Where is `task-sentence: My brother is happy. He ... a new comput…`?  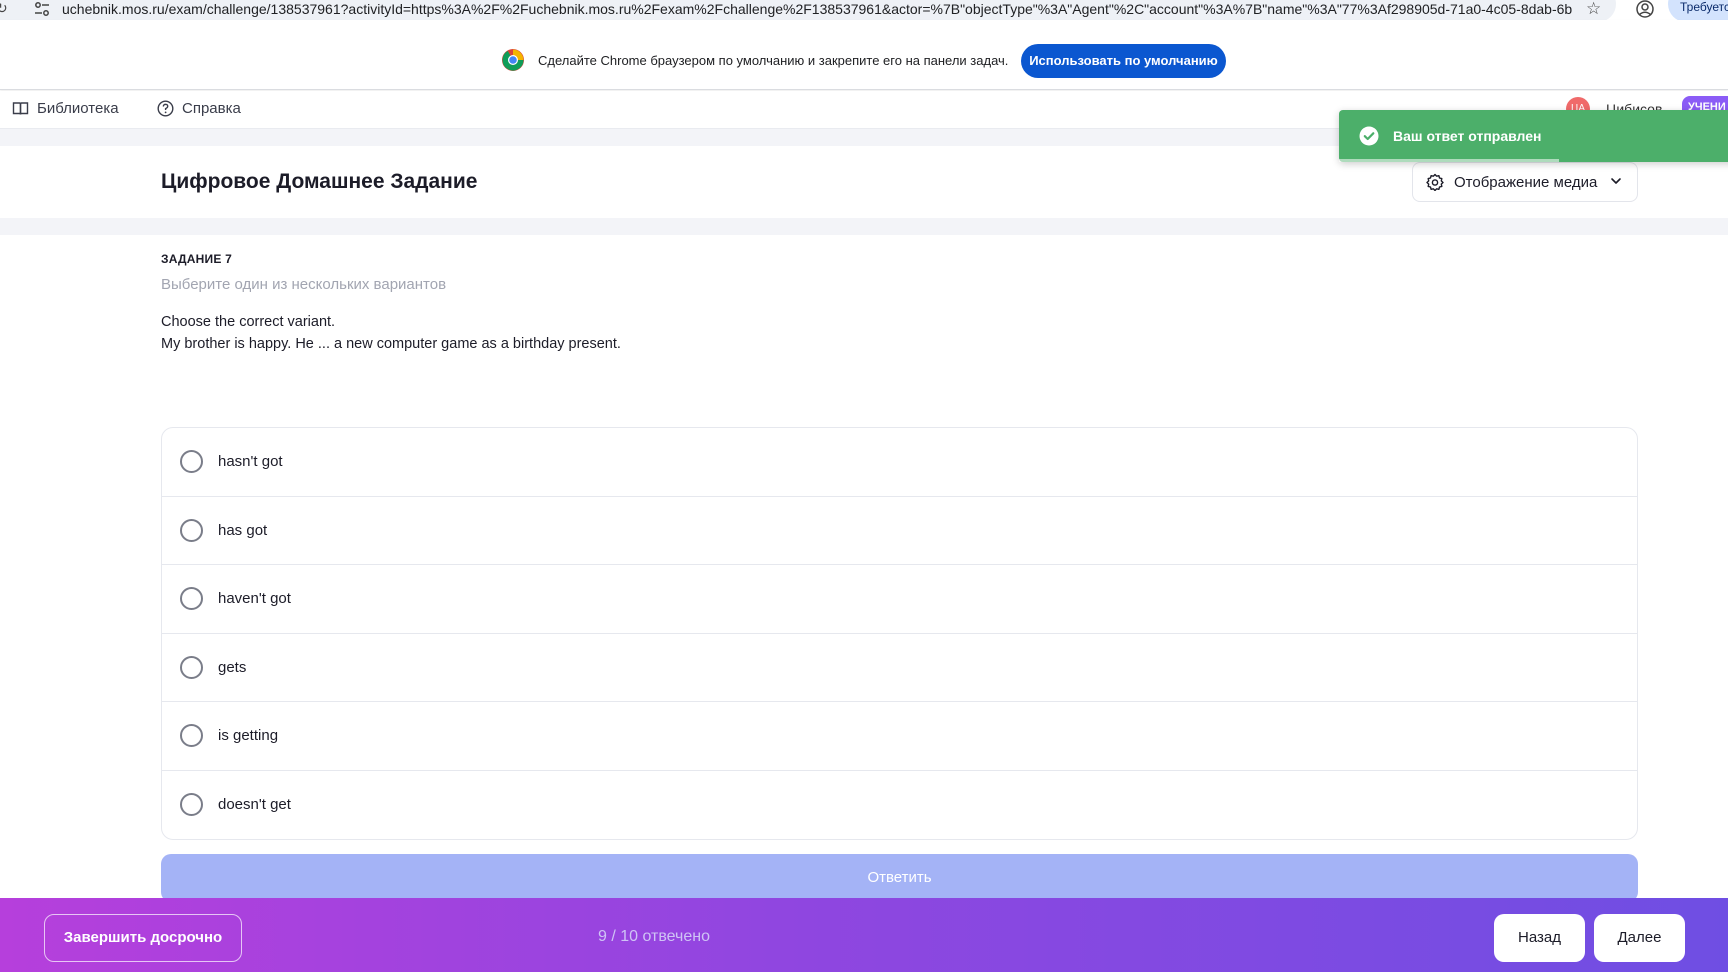 task-sentence: My brother is happy. He ... a new comput… is located at coordinates (391, 344).